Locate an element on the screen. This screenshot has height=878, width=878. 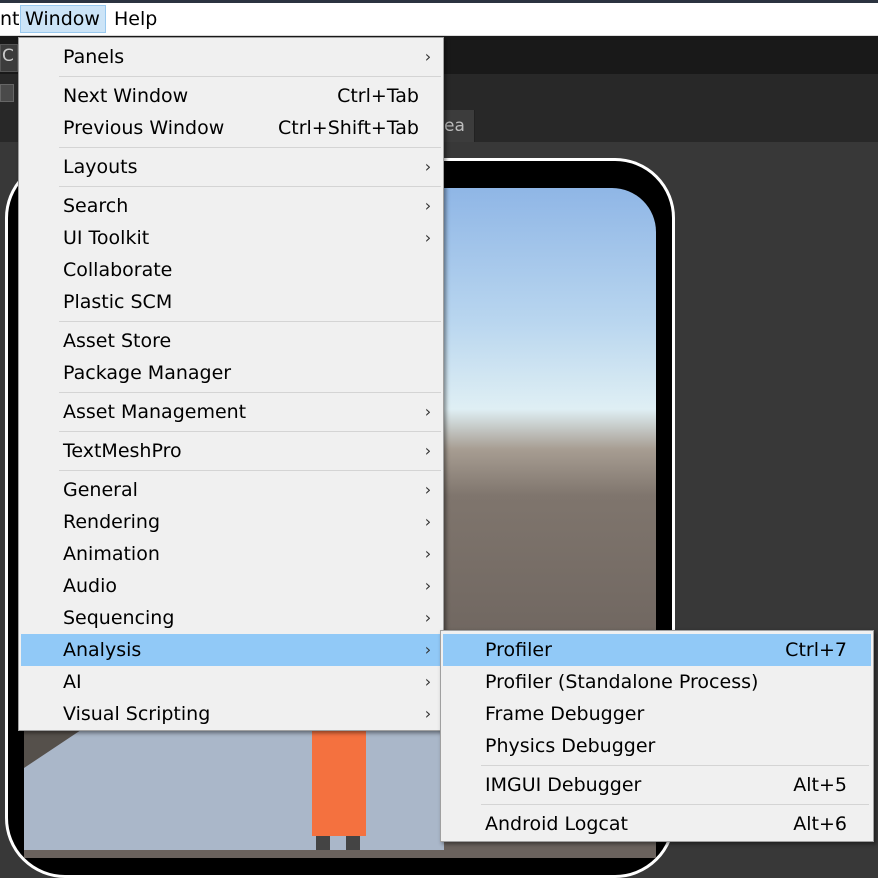
menu-item-label: UI Toolkit is located at coordinates (106, 238).